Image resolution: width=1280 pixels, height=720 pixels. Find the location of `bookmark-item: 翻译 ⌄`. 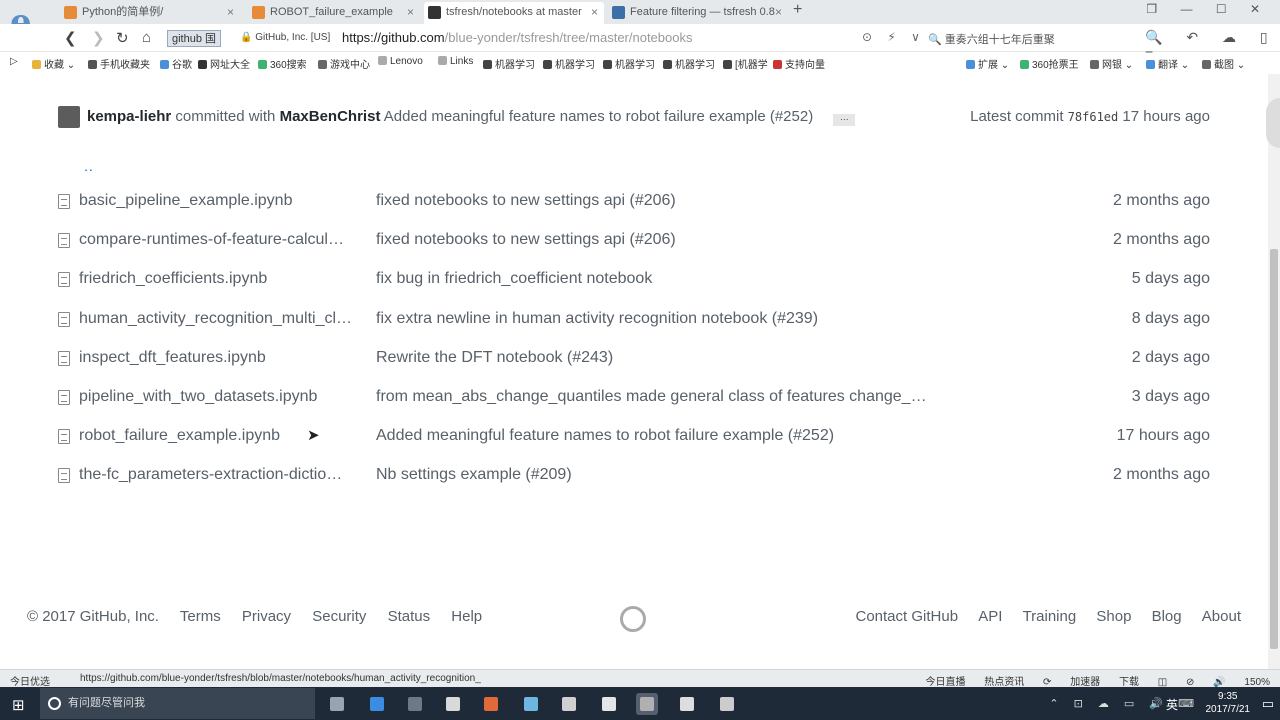

bookmark-item: 翻译 ⌄ is located at coordinates (1167, 63).